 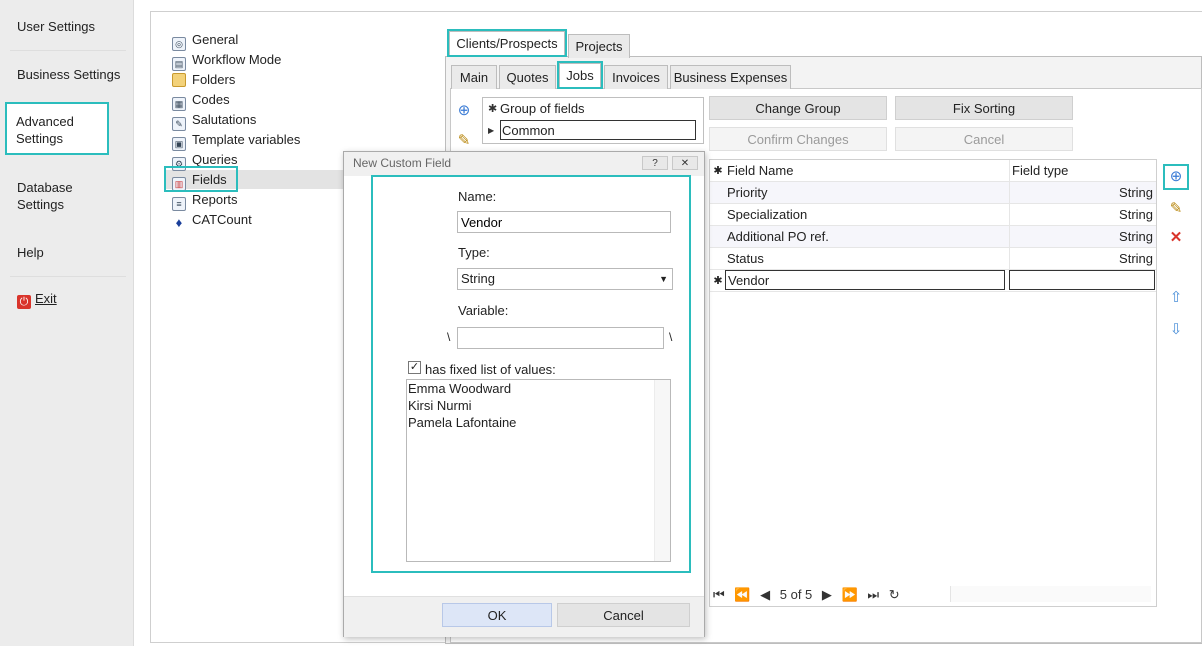 What do you see at coordinates (655, 163) in the screenshot?
I see `help-button: ?` at bounding box center [655, 163].